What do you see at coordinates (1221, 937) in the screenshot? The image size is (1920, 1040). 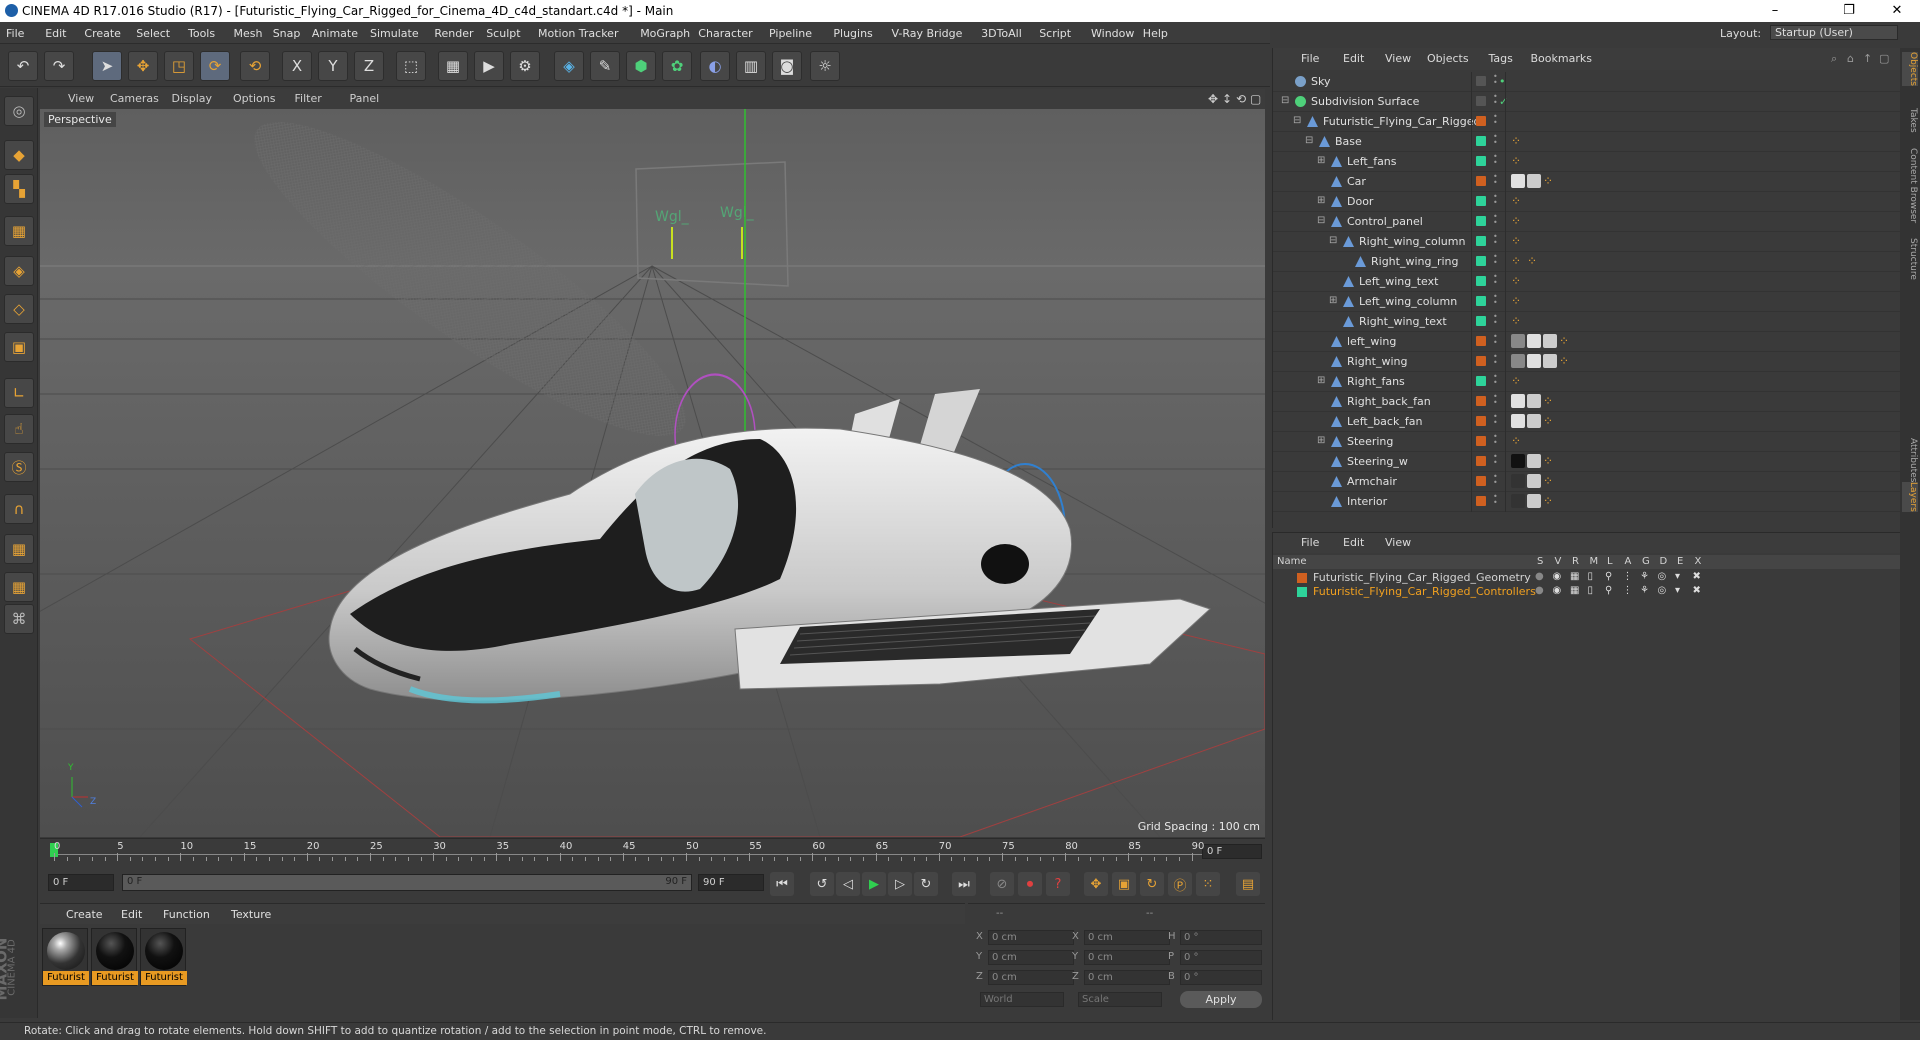 I see `rotation-h-field: 0 °` at bounding box center [1221, 937].